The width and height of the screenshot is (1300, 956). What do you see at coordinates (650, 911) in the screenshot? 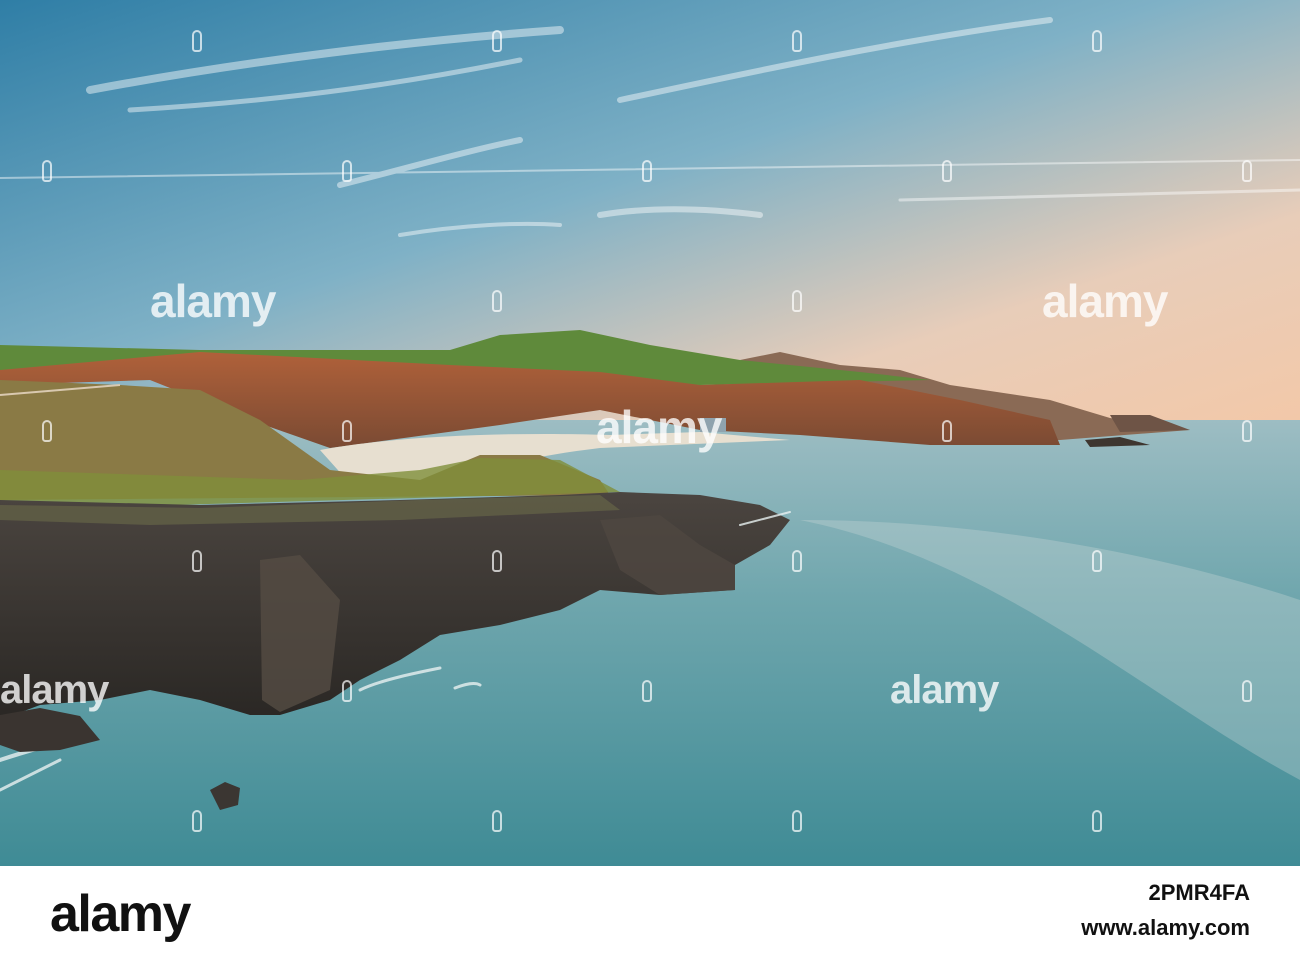
I see `footer-bar: alamy 2PMR4FA www.alamy.com` at bounding box center [650, 911].